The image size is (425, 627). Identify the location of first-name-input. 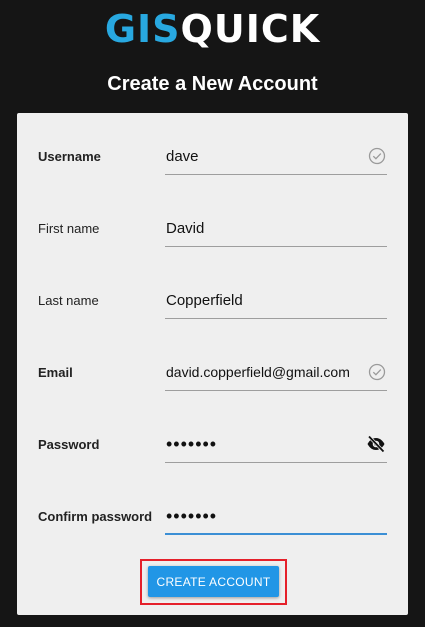
(276, 228).